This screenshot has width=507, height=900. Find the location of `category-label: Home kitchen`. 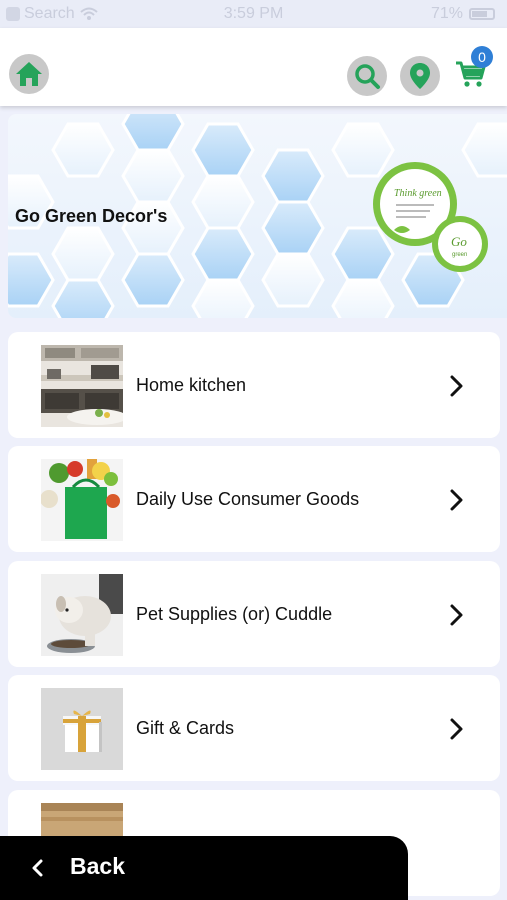

category-label: Home kitchen is located at coordinates (191, 385).